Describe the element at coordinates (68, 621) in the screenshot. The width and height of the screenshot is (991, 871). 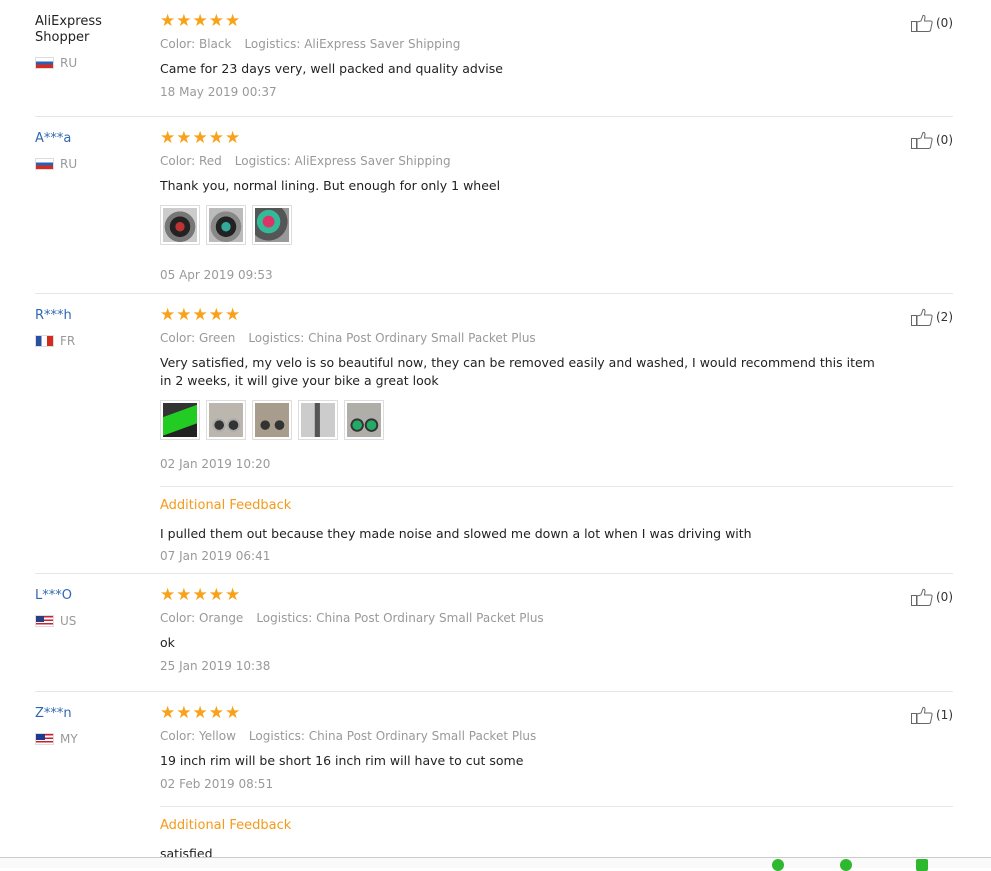
I see `country-code: US` at that location.